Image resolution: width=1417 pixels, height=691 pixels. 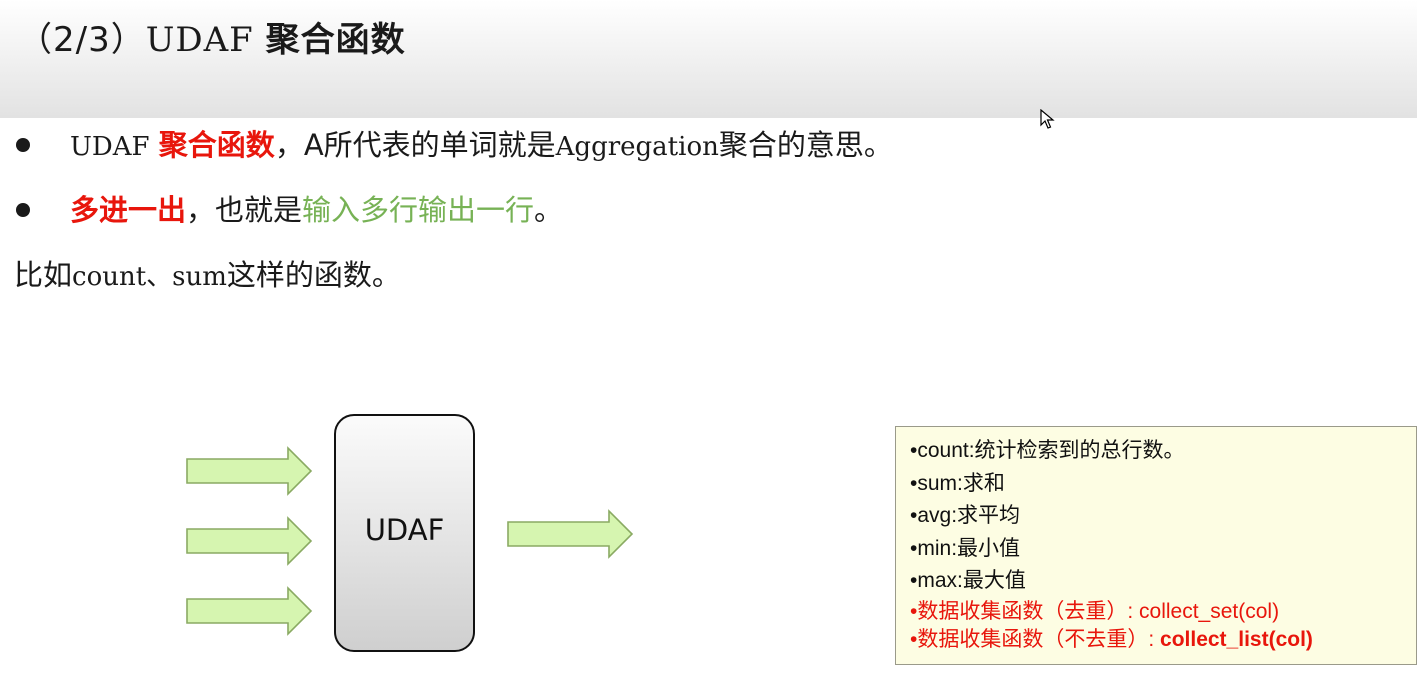 What do you see at coordinates (313, 275) in the screenshot?
I see `example-text-end: 这样的函数。` at bounding box center [313, 275].